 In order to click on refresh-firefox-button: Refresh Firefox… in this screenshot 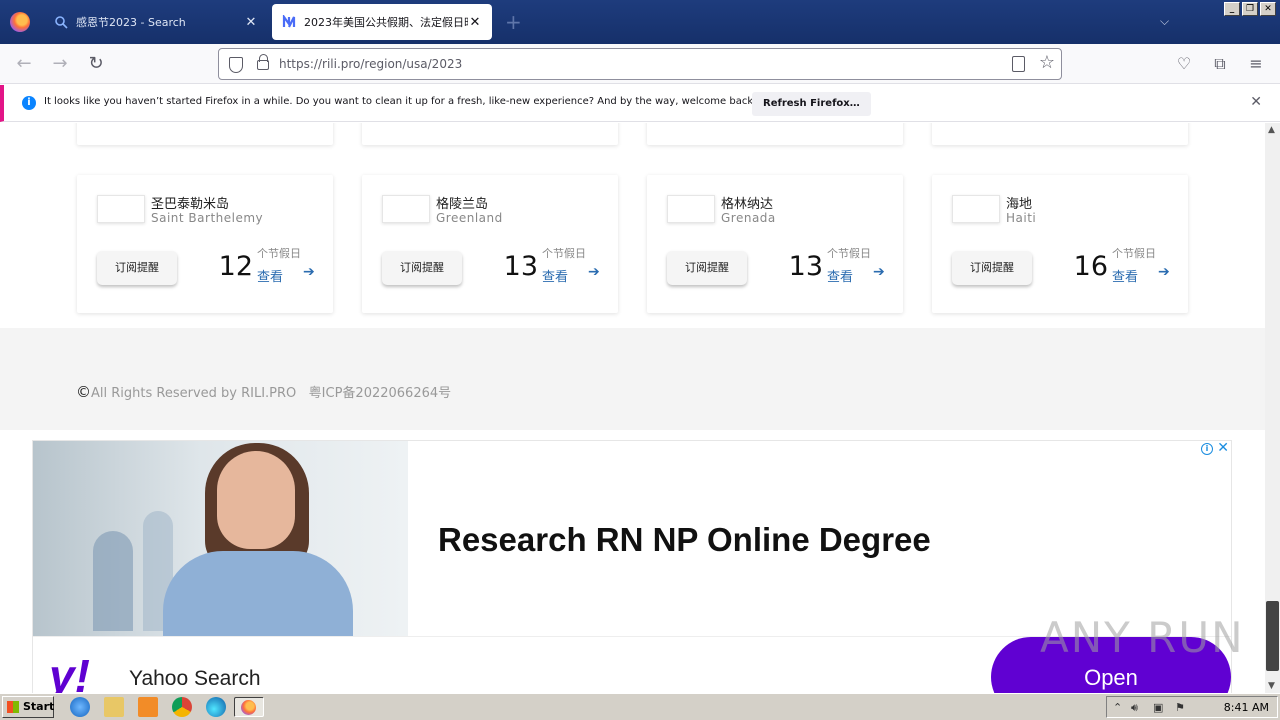, I will do `click(811, 104)`.